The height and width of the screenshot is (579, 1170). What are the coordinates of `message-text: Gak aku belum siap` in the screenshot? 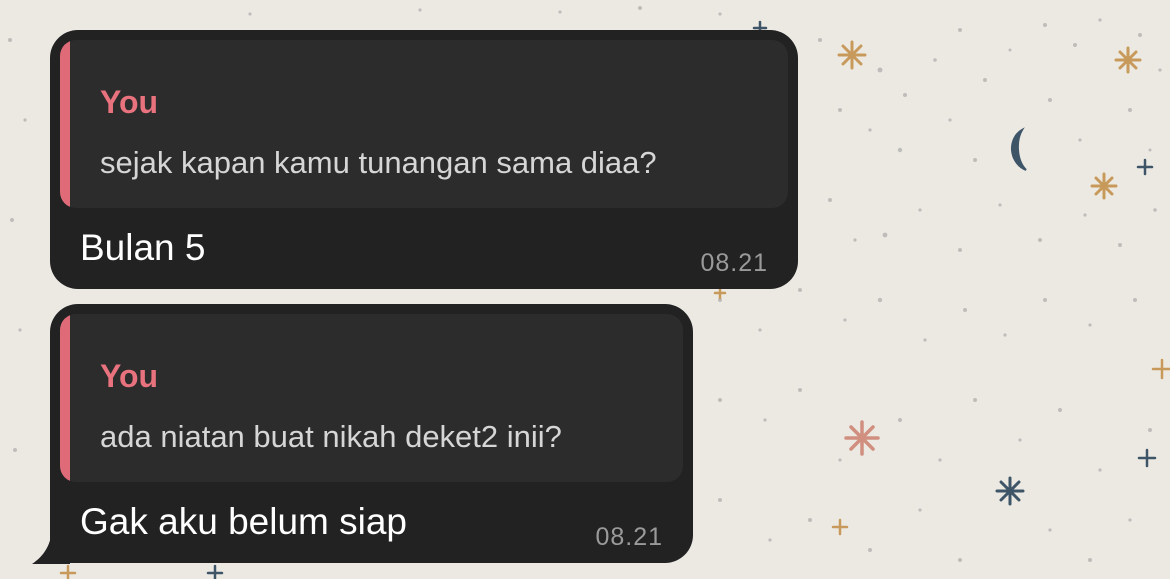 It's located at (244, 521).